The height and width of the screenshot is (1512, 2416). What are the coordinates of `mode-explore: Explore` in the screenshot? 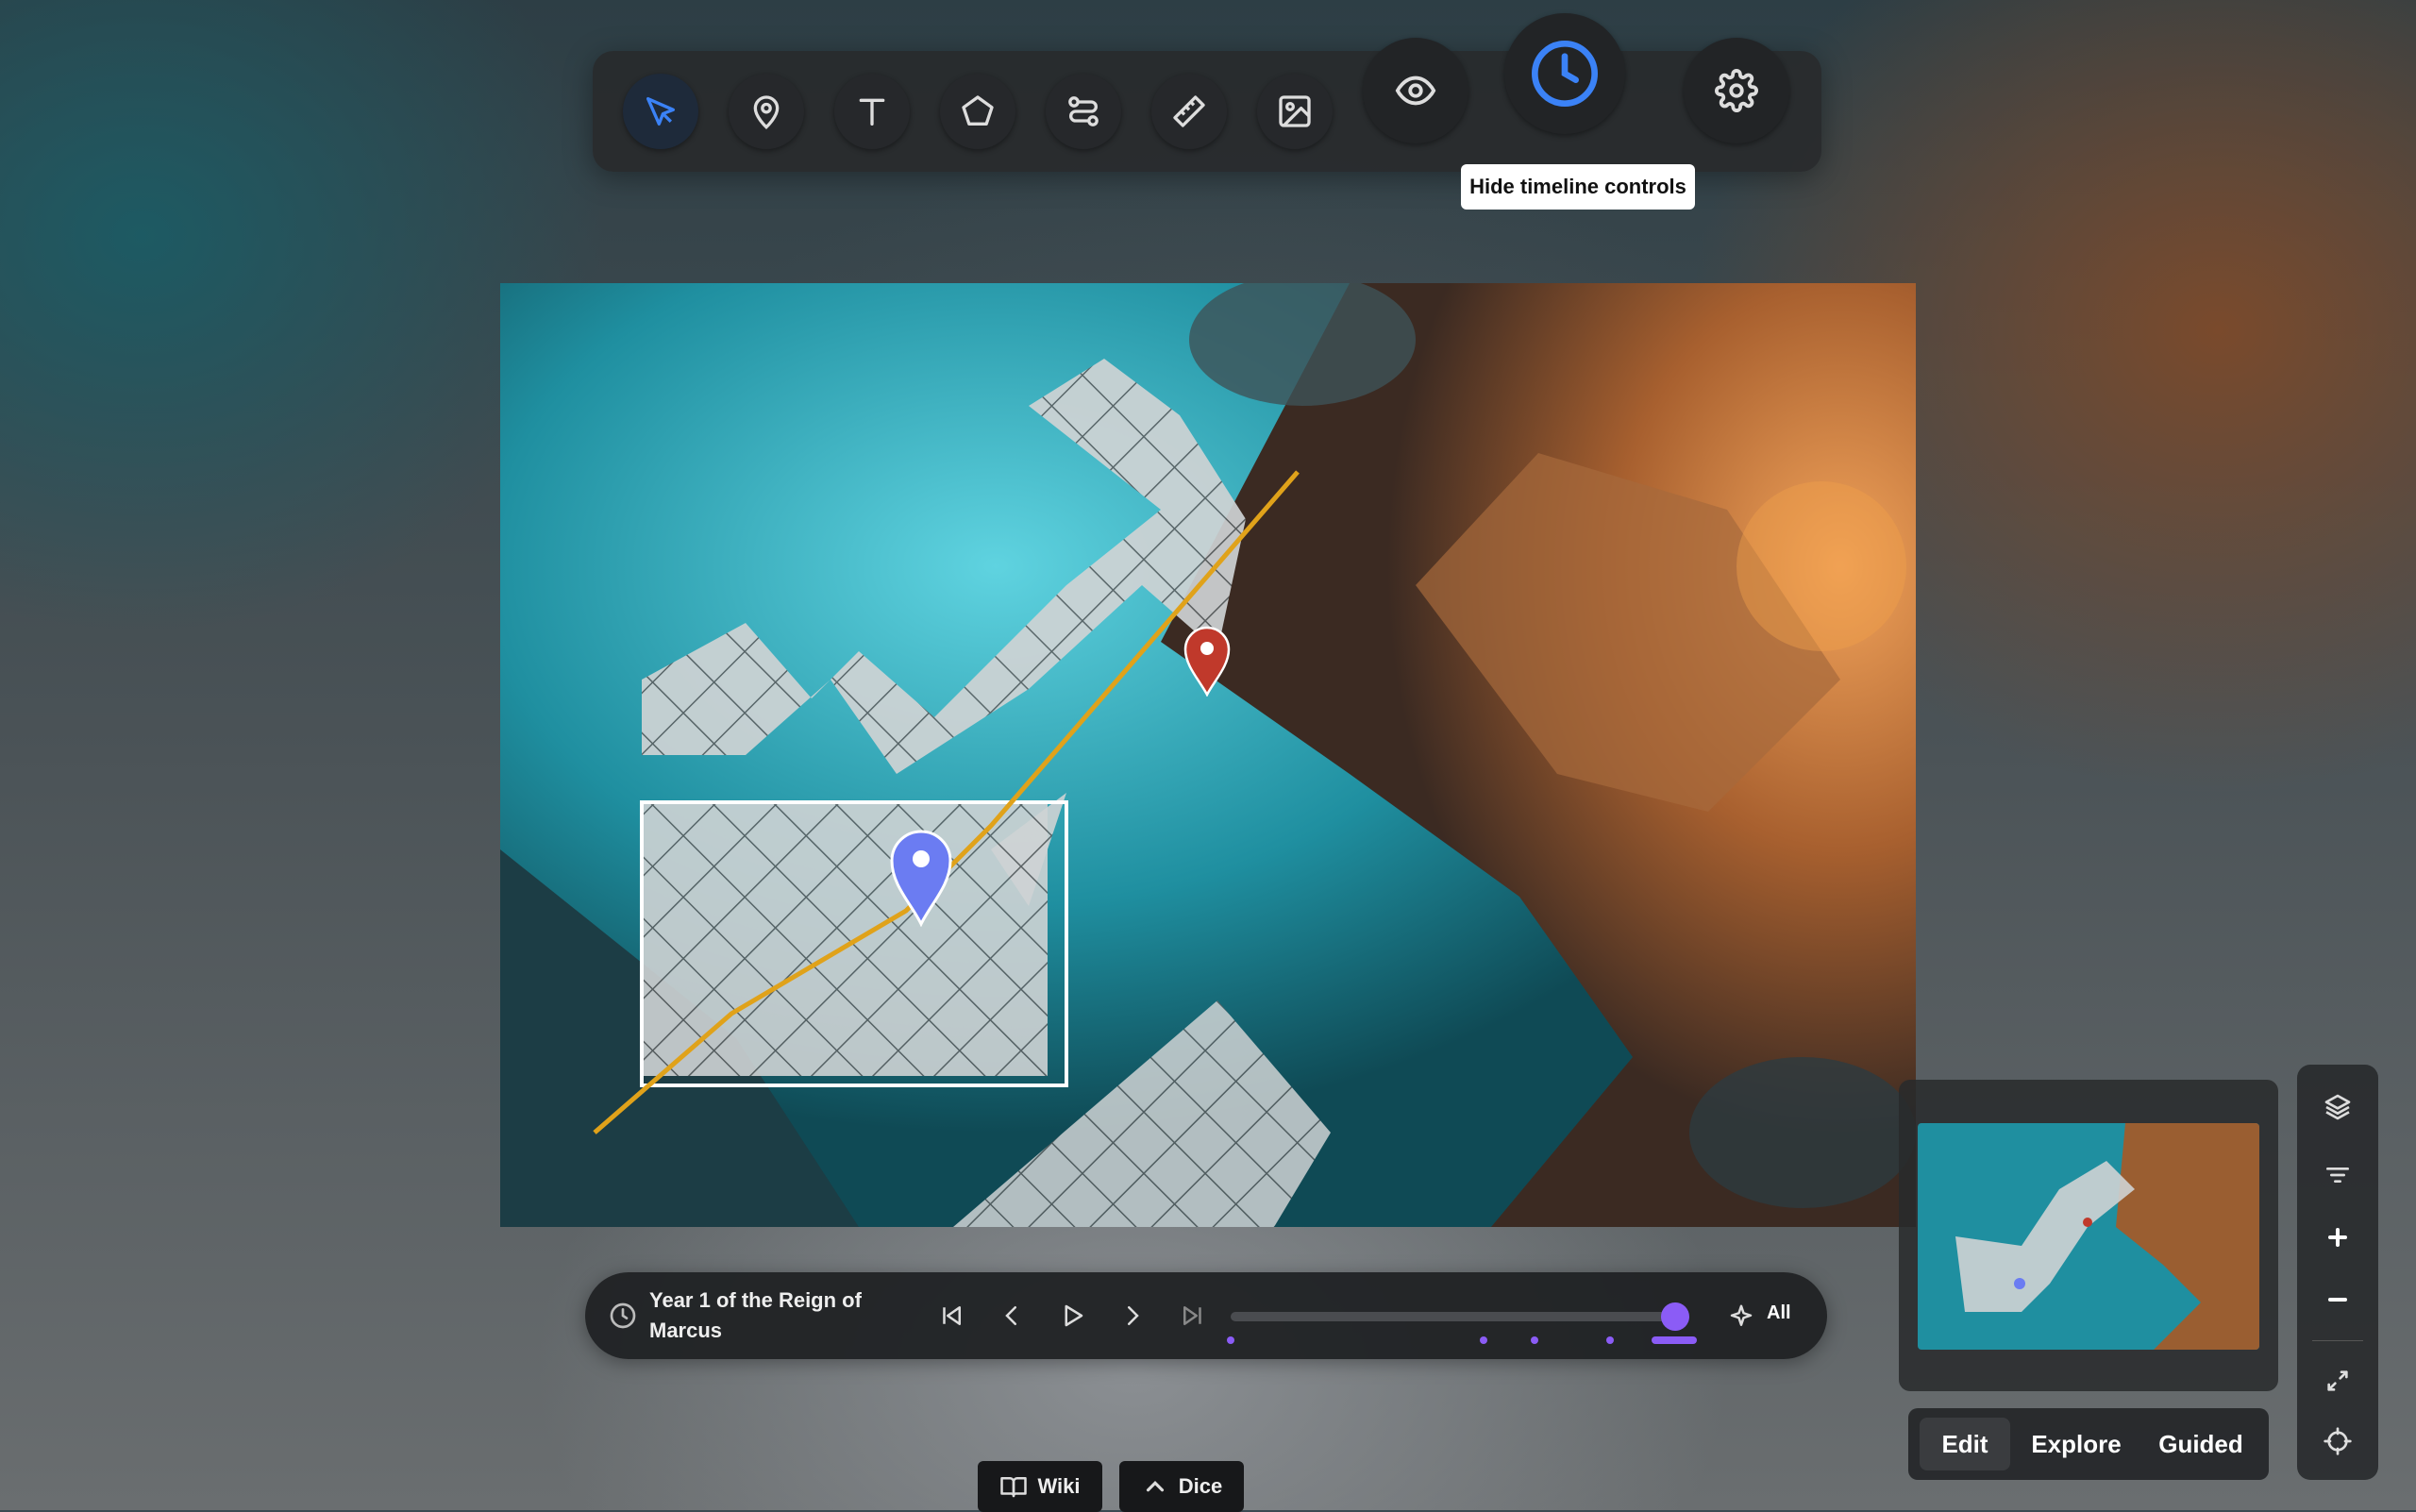 It's located at (2076, 1444).